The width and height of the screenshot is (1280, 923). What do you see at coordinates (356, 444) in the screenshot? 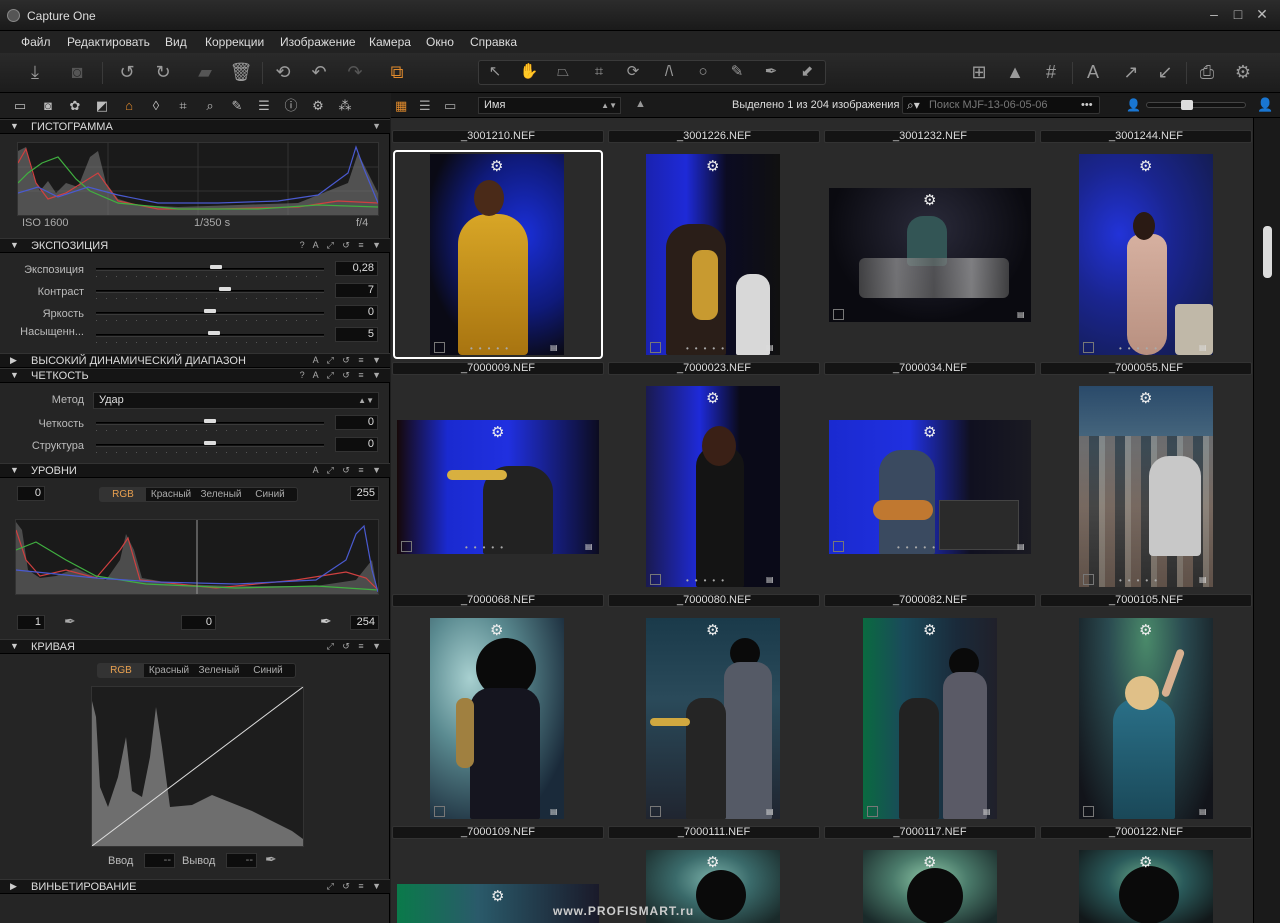
I see `structure-value: 0` at bounding box center [356, 444].